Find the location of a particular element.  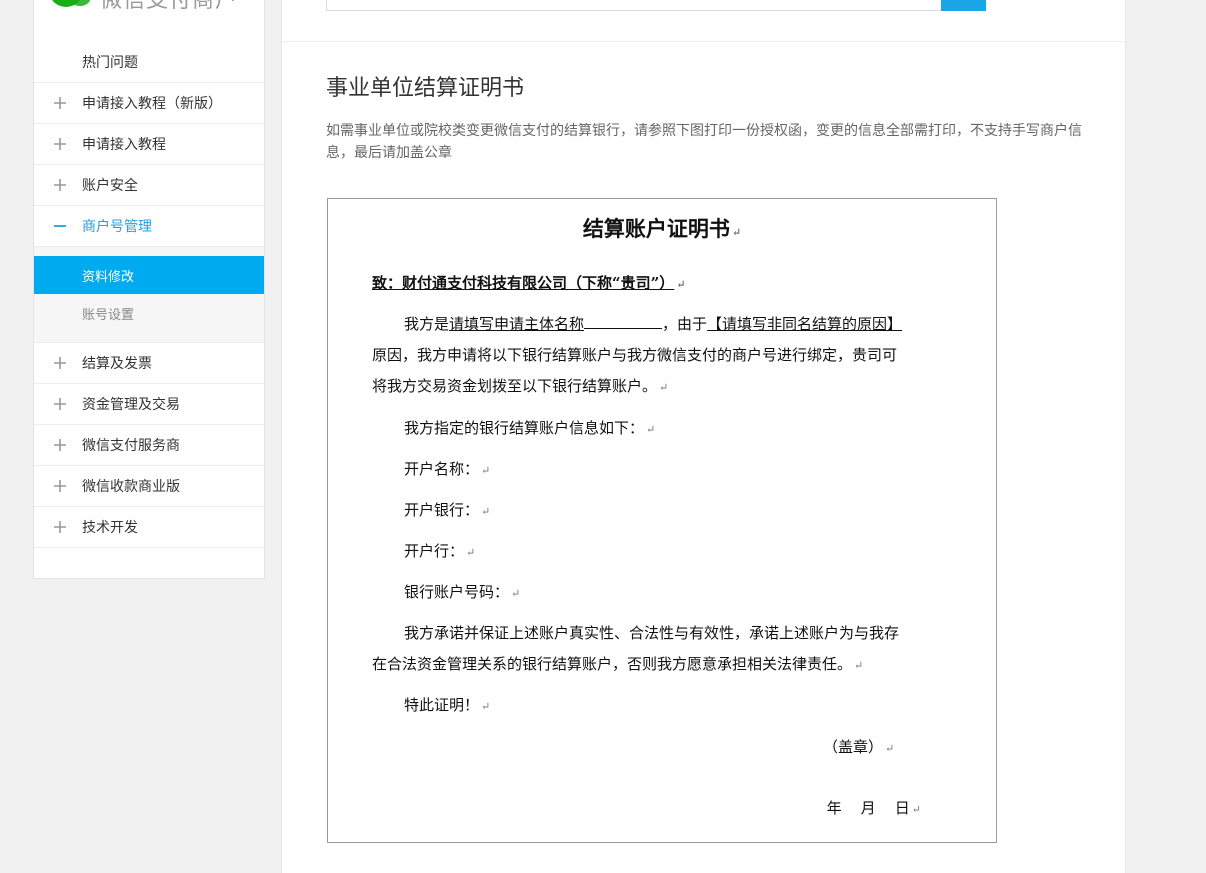

document-paragraph-3-line-2: 在合法资金管理关系的银行结算账户，否则我方愿意承担相关法律责任。 ↵ is located at coordinates (618, 664).